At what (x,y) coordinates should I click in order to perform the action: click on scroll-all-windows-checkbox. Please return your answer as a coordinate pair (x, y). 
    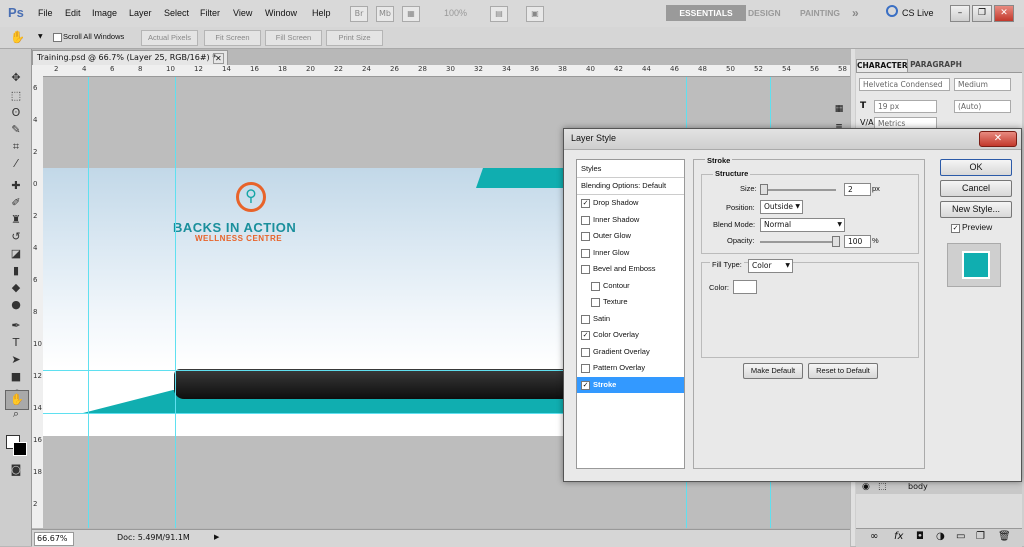
    Looking at the image, I should click on (57, 37).